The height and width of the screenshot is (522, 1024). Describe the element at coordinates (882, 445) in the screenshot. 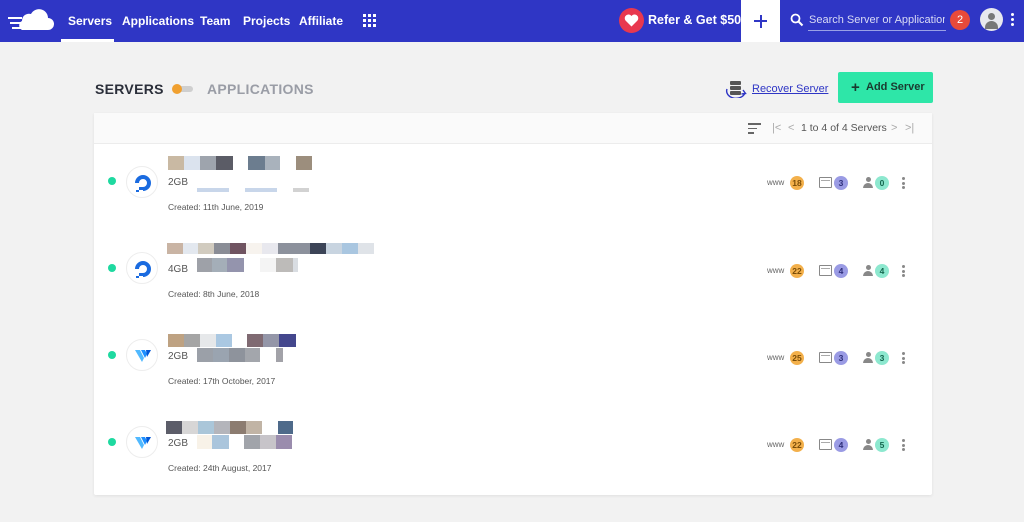

I see `members-count-badge: 5` at that location.